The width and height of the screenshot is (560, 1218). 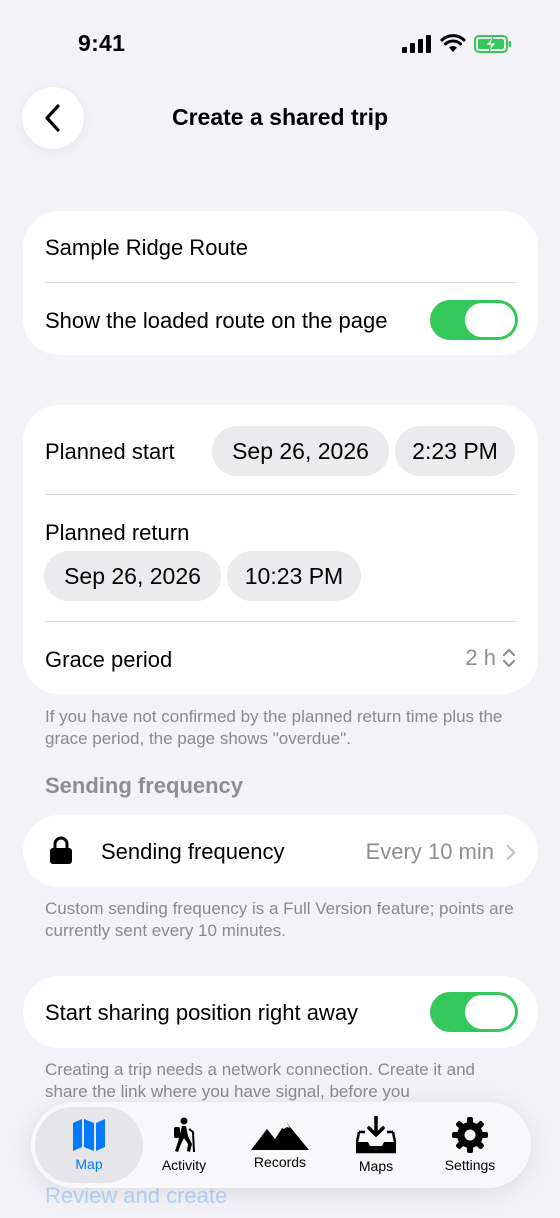 I want to click on tab-label-records: Records, so click(x=280, y=1162).